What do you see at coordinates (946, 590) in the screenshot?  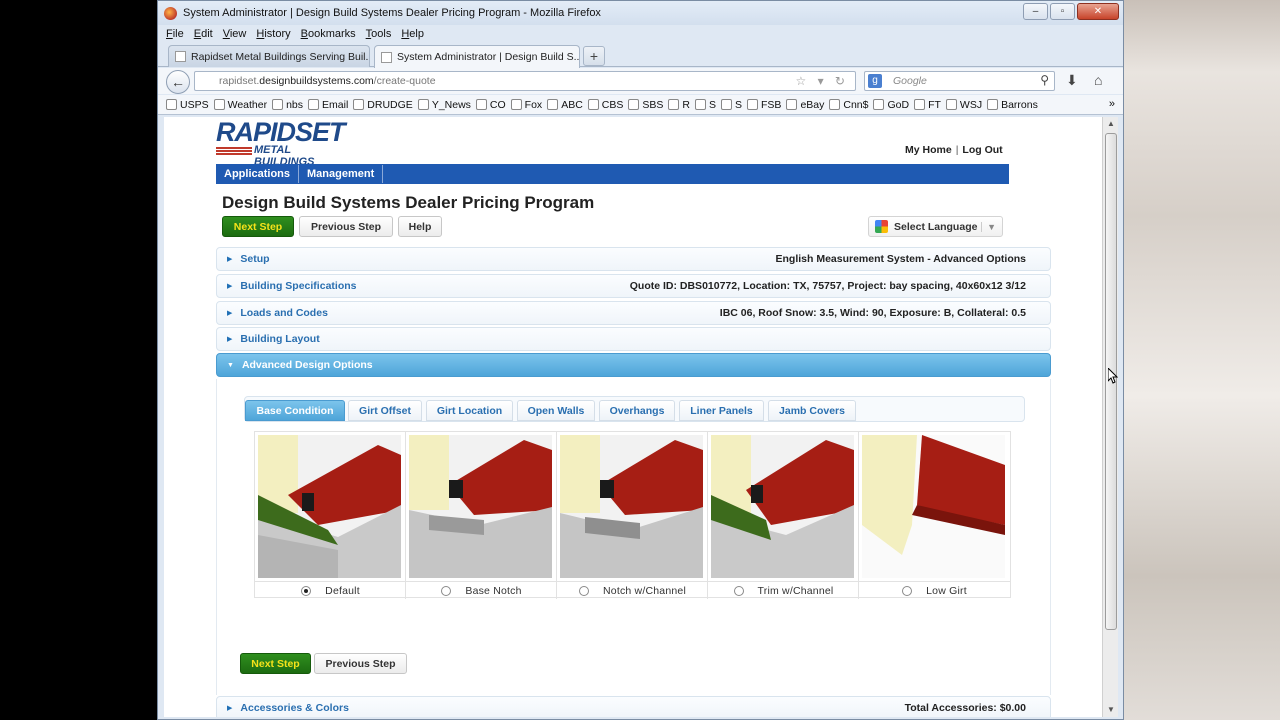 I see `option-label: Low Girt` at bounding box center [946, 590].